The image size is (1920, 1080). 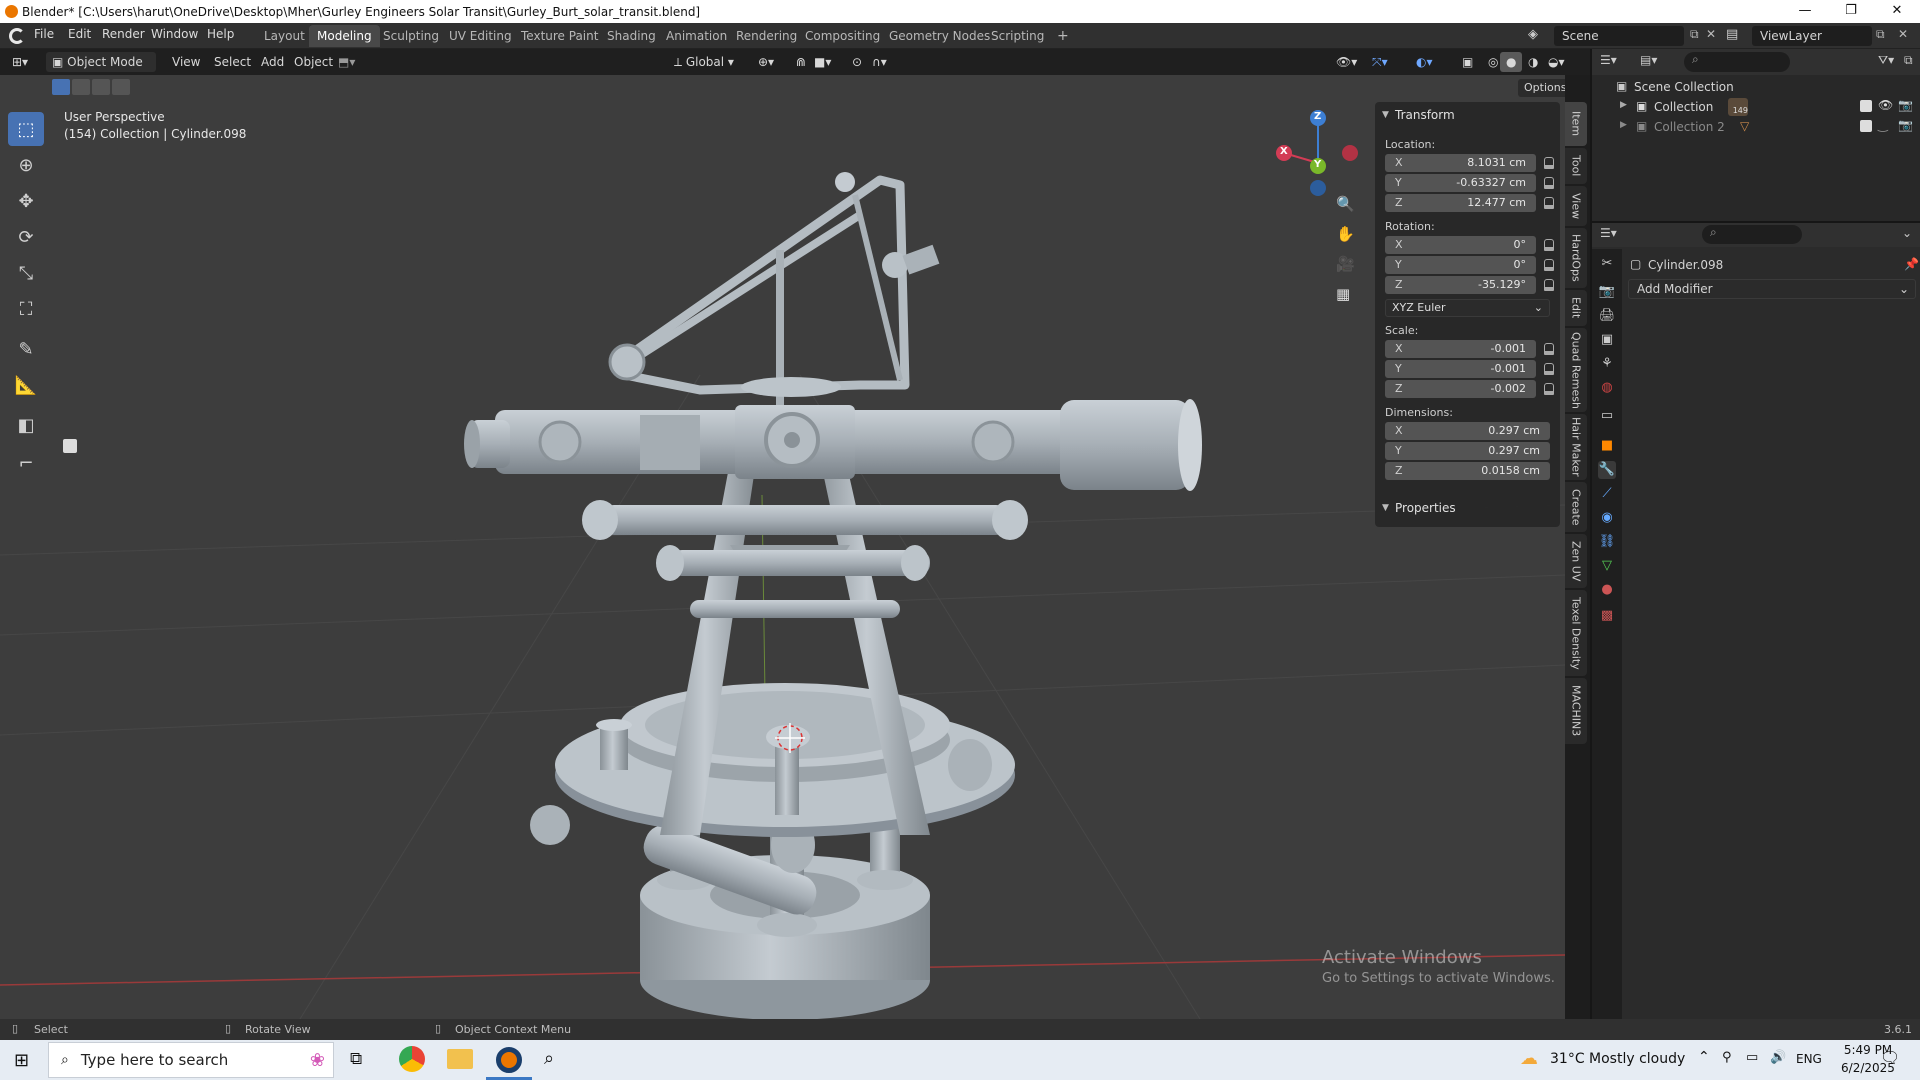 I want to click on tab-rendering: Rendering, so click(x=766, y=36).